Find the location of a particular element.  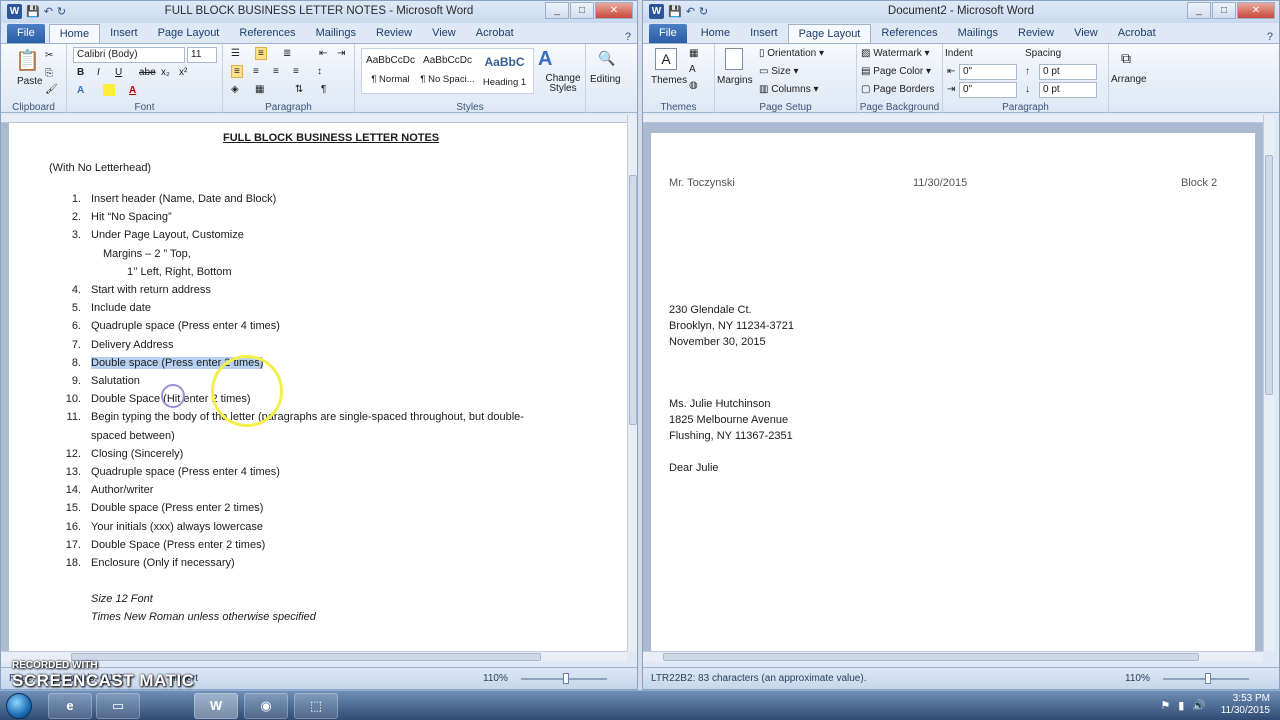

margins-button: Margins is located at coordinates (735, 80).